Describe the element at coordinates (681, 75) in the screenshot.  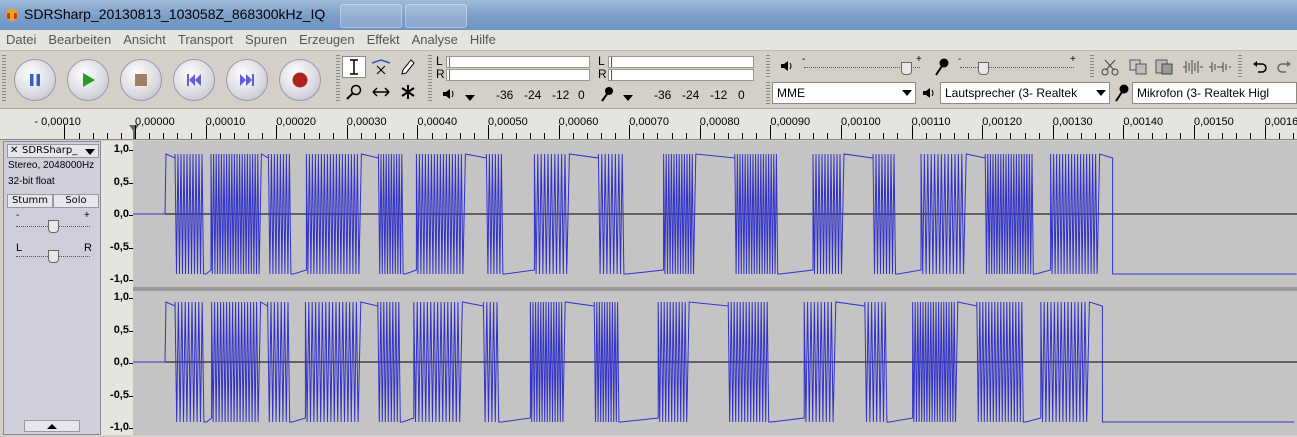
I see `record-meter-right-bar` at that location.